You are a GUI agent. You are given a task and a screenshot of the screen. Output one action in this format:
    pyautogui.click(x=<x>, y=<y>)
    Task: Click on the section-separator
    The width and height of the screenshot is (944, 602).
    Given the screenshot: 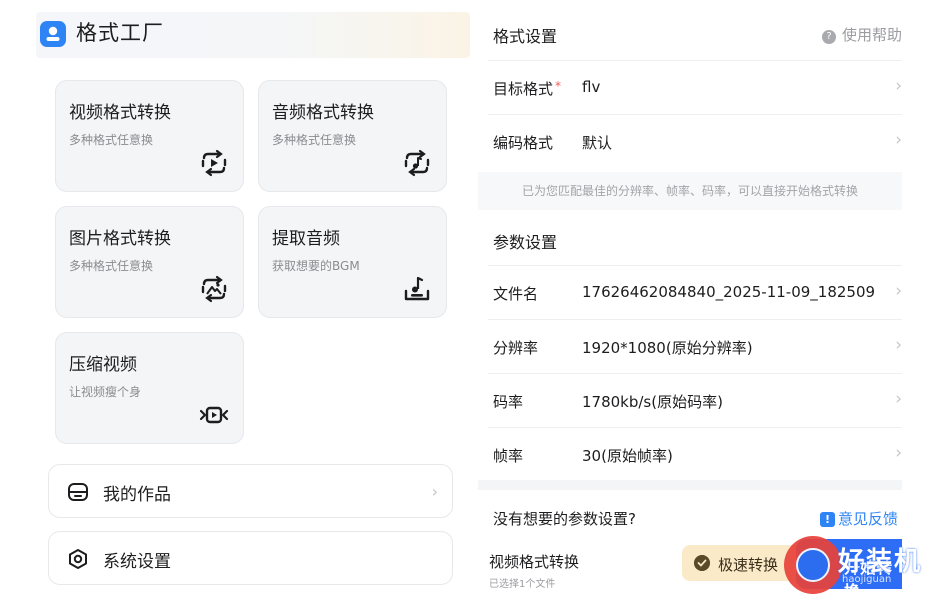 What is the action you would take?
    pyautogui.click(x=690, y=485)
    